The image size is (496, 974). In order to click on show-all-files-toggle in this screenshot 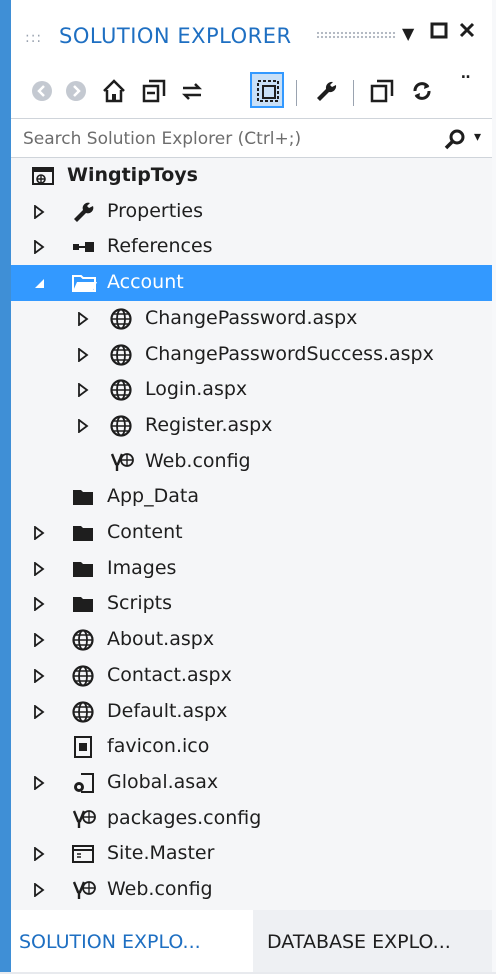, I will do `click(267, 90)`.